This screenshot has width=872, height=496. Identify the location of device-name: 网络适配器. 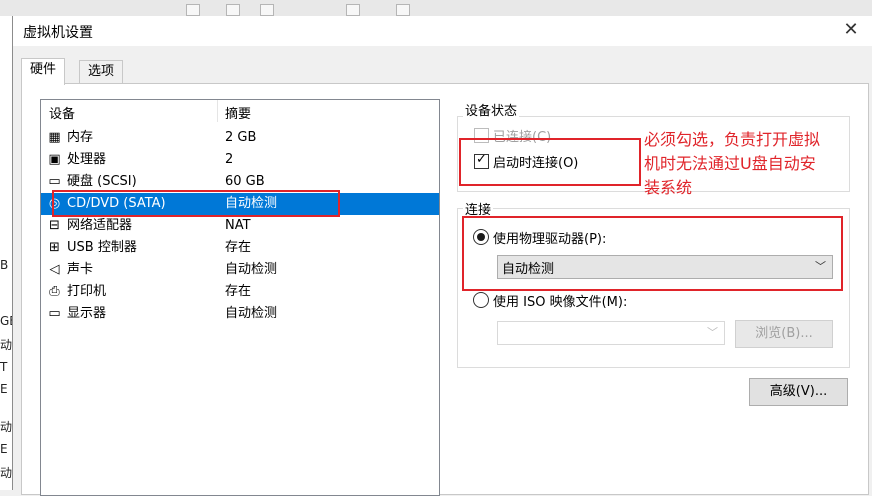
(100, 225).